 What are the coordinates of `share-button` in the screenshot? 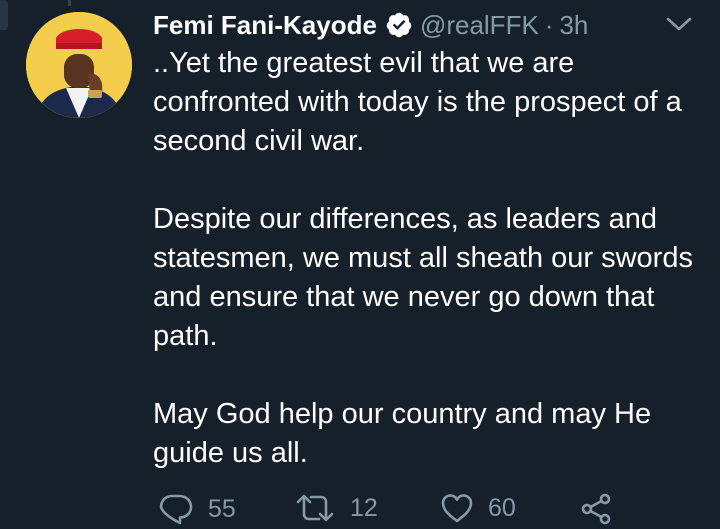 It's located at (596, 509).